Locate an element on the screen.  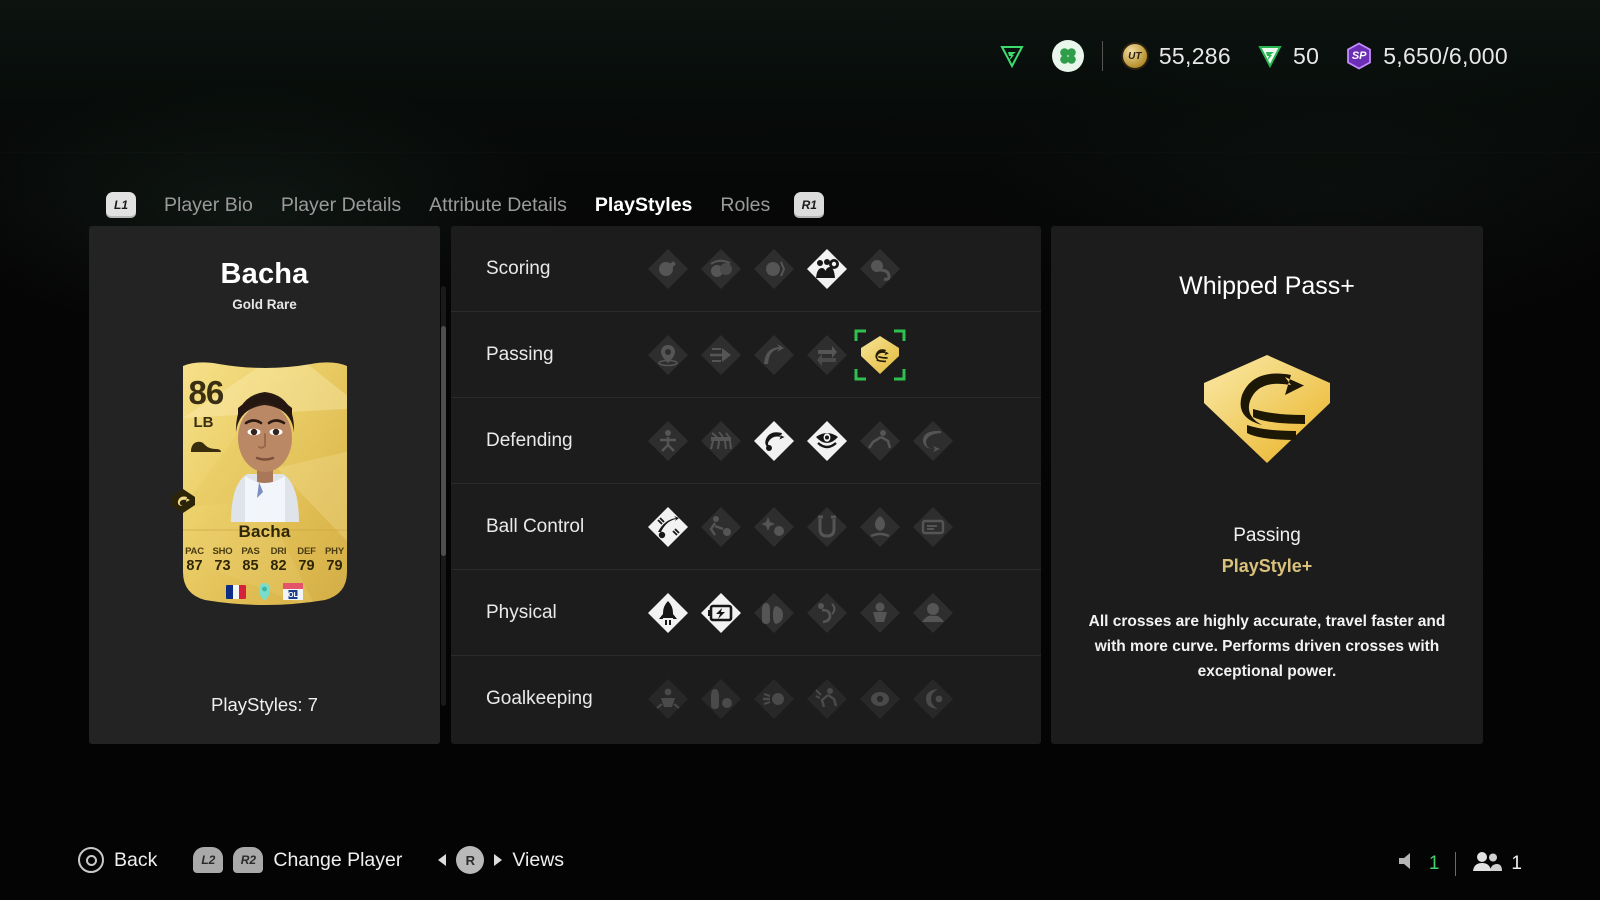
playstyle-acrobatic is located at coordinates (667, 613).